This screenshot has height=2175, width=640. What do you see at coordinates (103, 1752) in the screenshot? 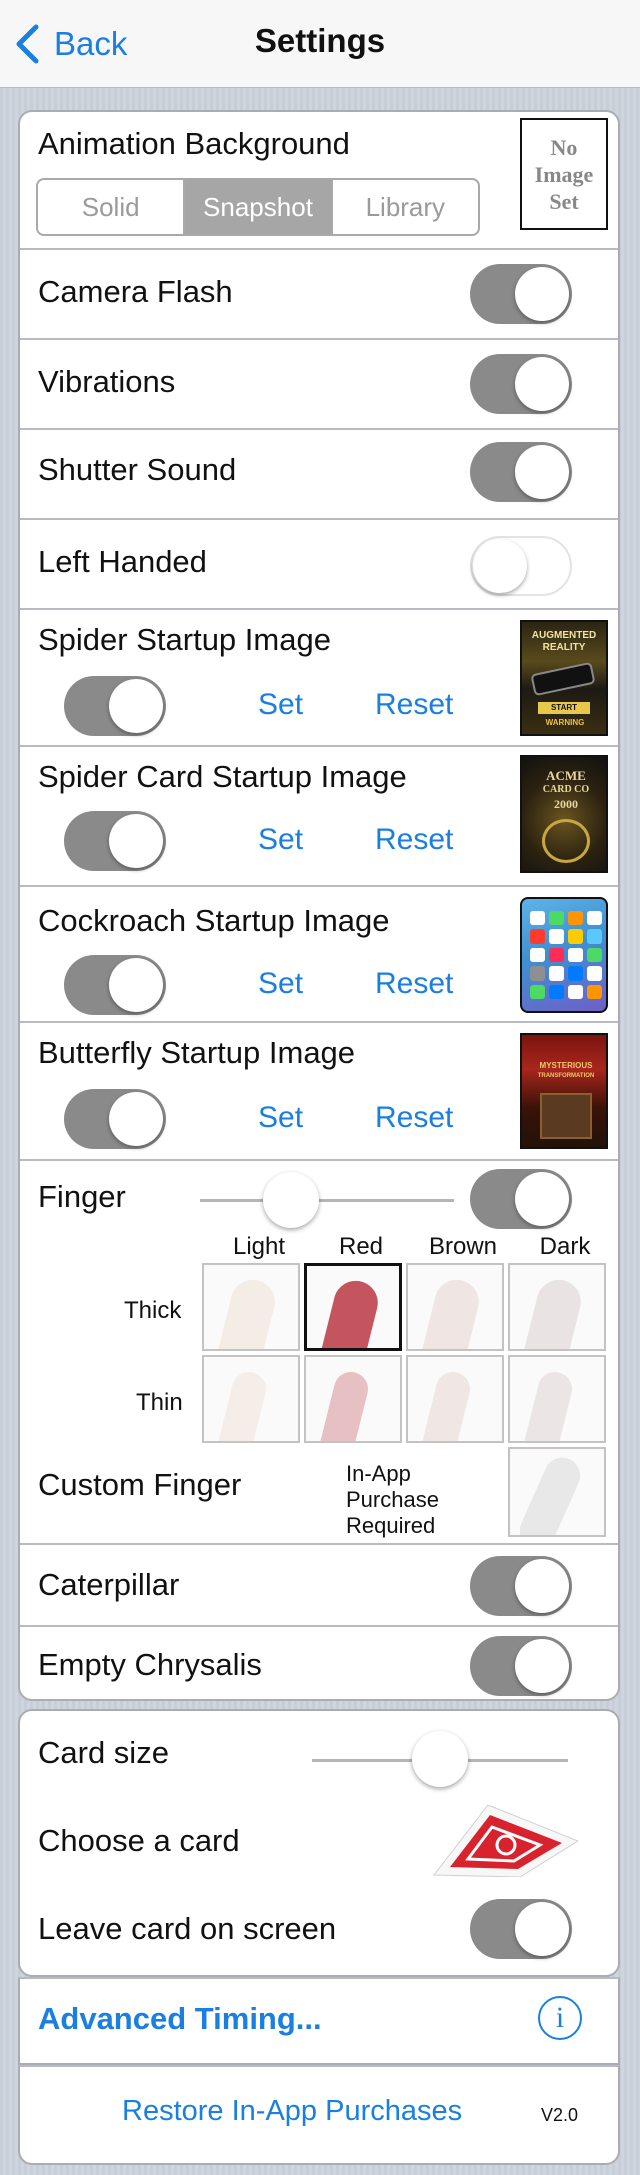
I see `card-size-label: Card size` at bounding box center [103, 1752].